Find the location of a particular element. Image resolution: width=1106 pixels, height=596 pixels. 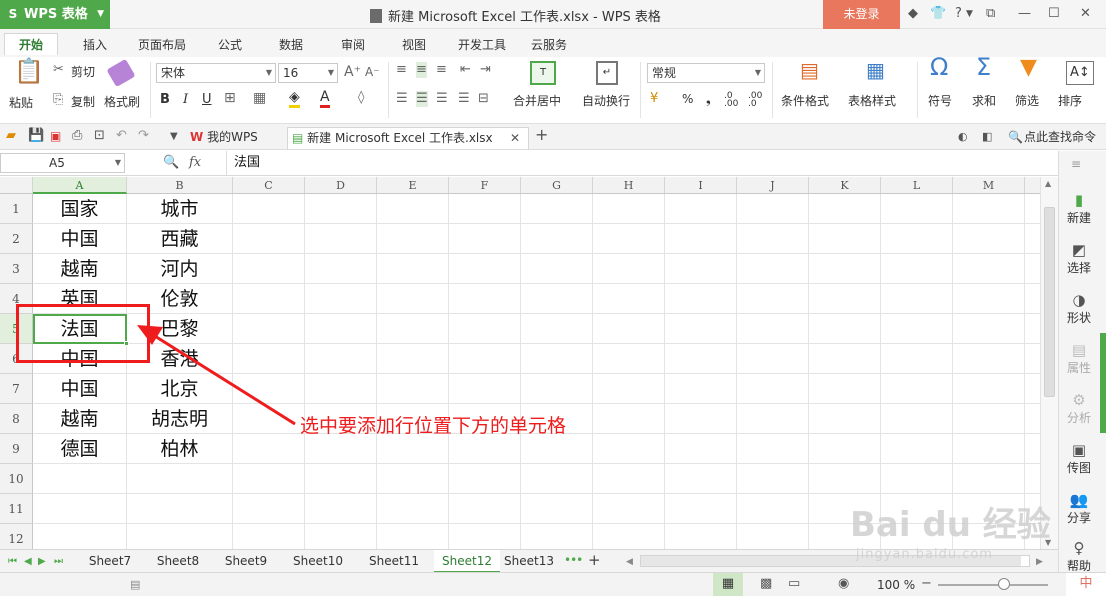

cell: 越南 is located at coordinates (80, 269).